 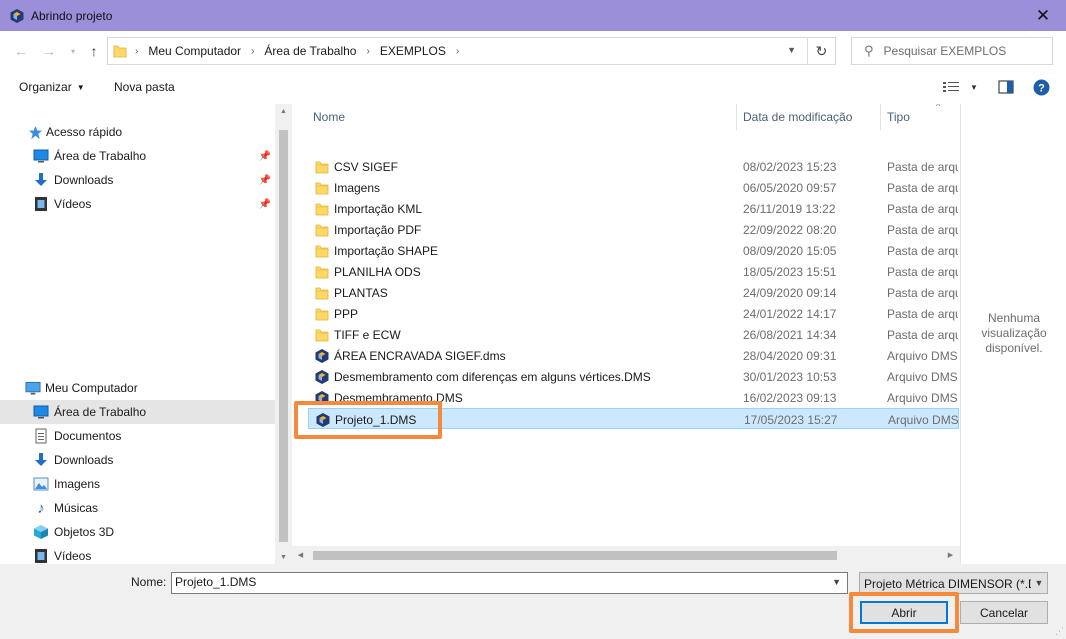 What do you see at coordinates (1004, 612) in the screenshot?
I see `cancel-button: Cancelar` at bounding box center [1004, 612].